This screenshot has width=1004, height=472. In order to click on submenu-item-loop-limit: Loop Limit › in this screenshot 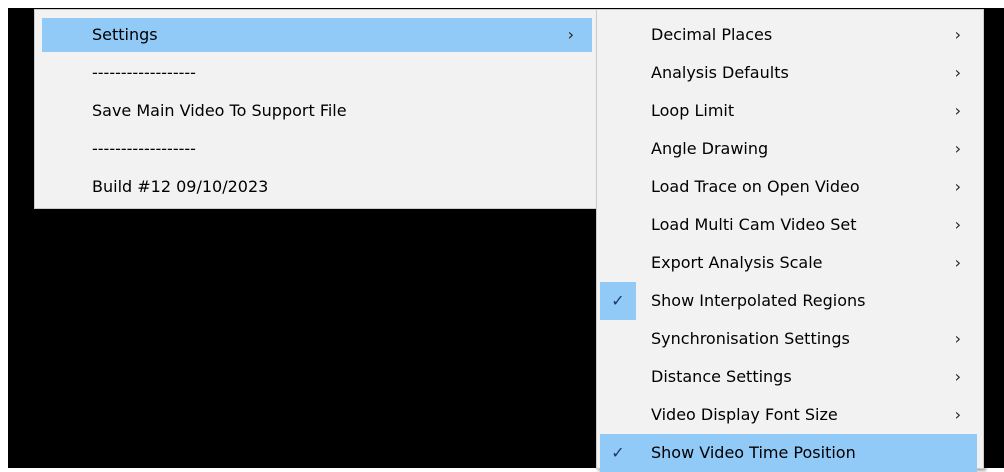, I will do `click(788, 111)`.